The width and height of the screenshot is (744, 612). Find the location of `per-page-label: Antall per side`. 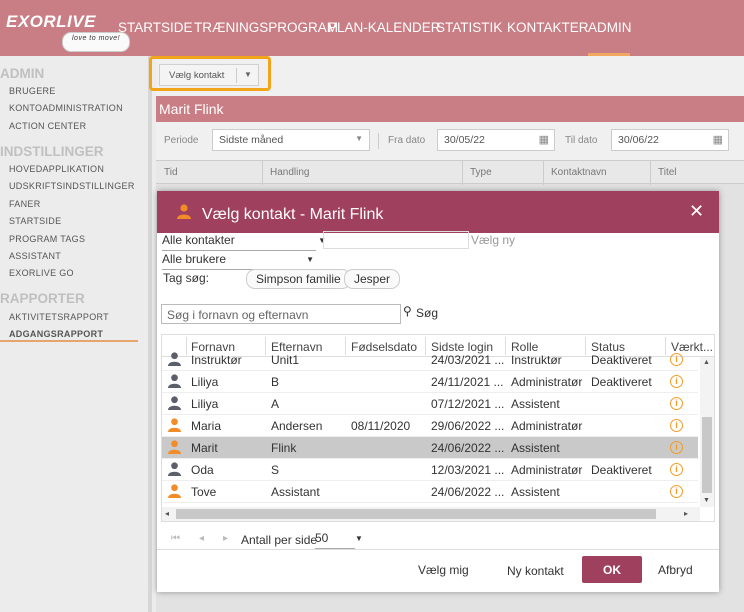

per-page-label: Antall per side is located at coordinates (279, 540).